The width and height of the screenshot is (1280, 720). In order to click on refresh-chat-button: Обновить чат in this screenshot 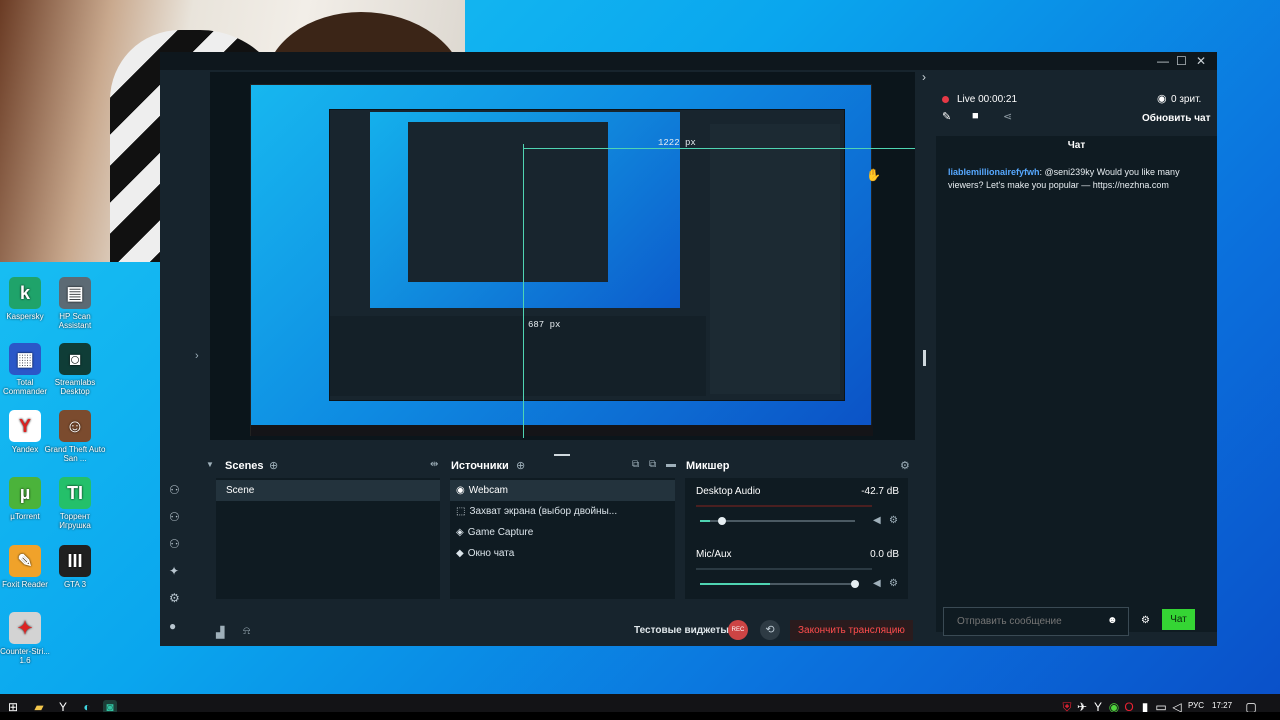, I will do `click(1176, 118)`.